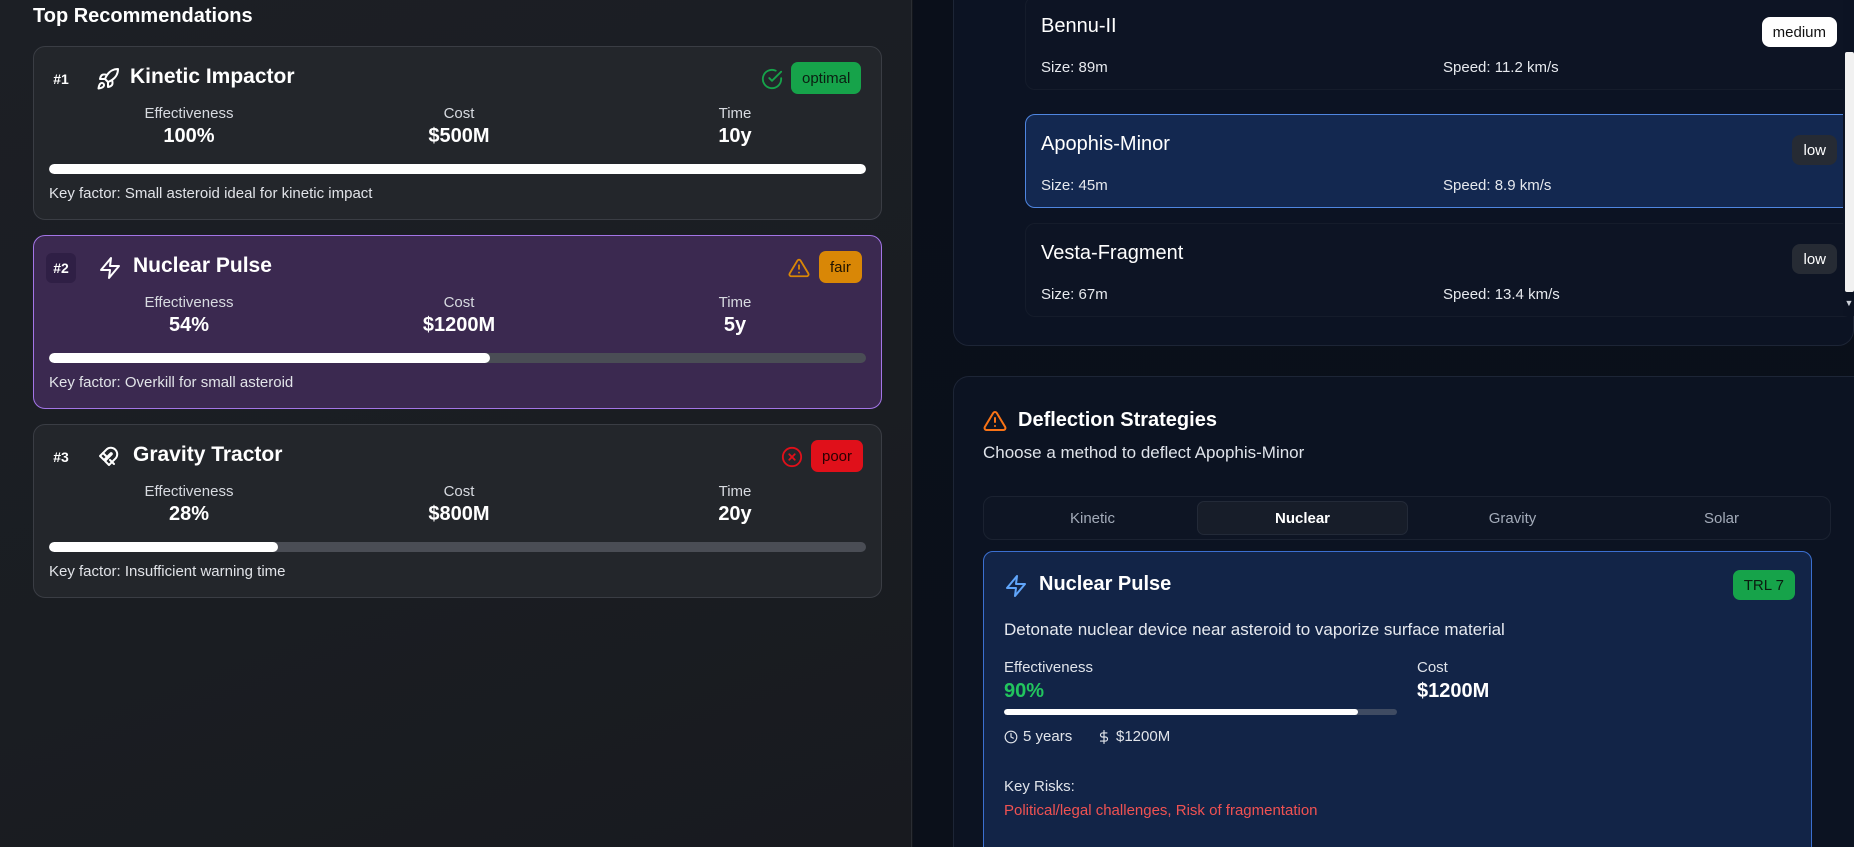  Describe the element at coordinates (1074, 185) in the screenshot. I see `asteroid-size: Size: 45m` at that location.